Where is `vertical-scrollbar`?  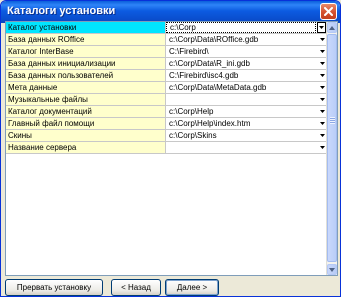 vertical-scrollbar is located at coordinates (331, 148).